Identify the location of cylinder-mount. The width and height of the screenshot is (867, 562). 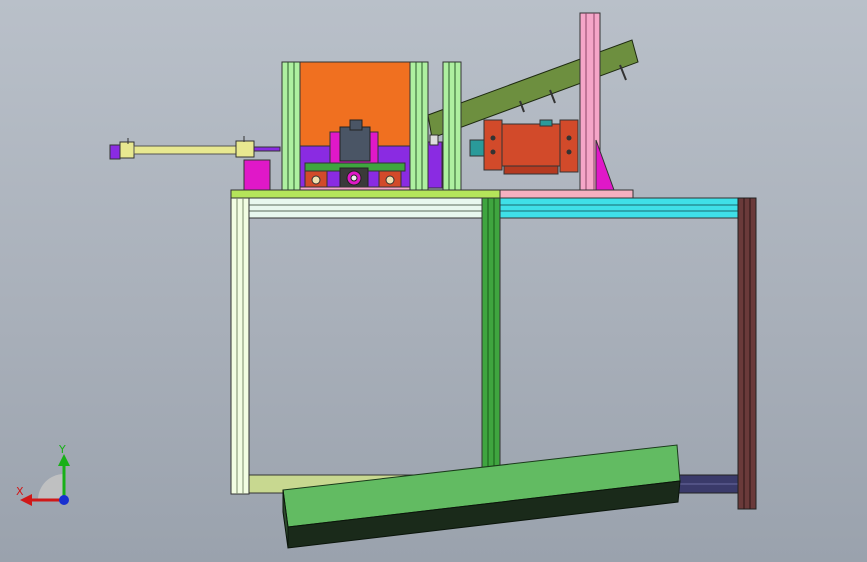
(257, 175).